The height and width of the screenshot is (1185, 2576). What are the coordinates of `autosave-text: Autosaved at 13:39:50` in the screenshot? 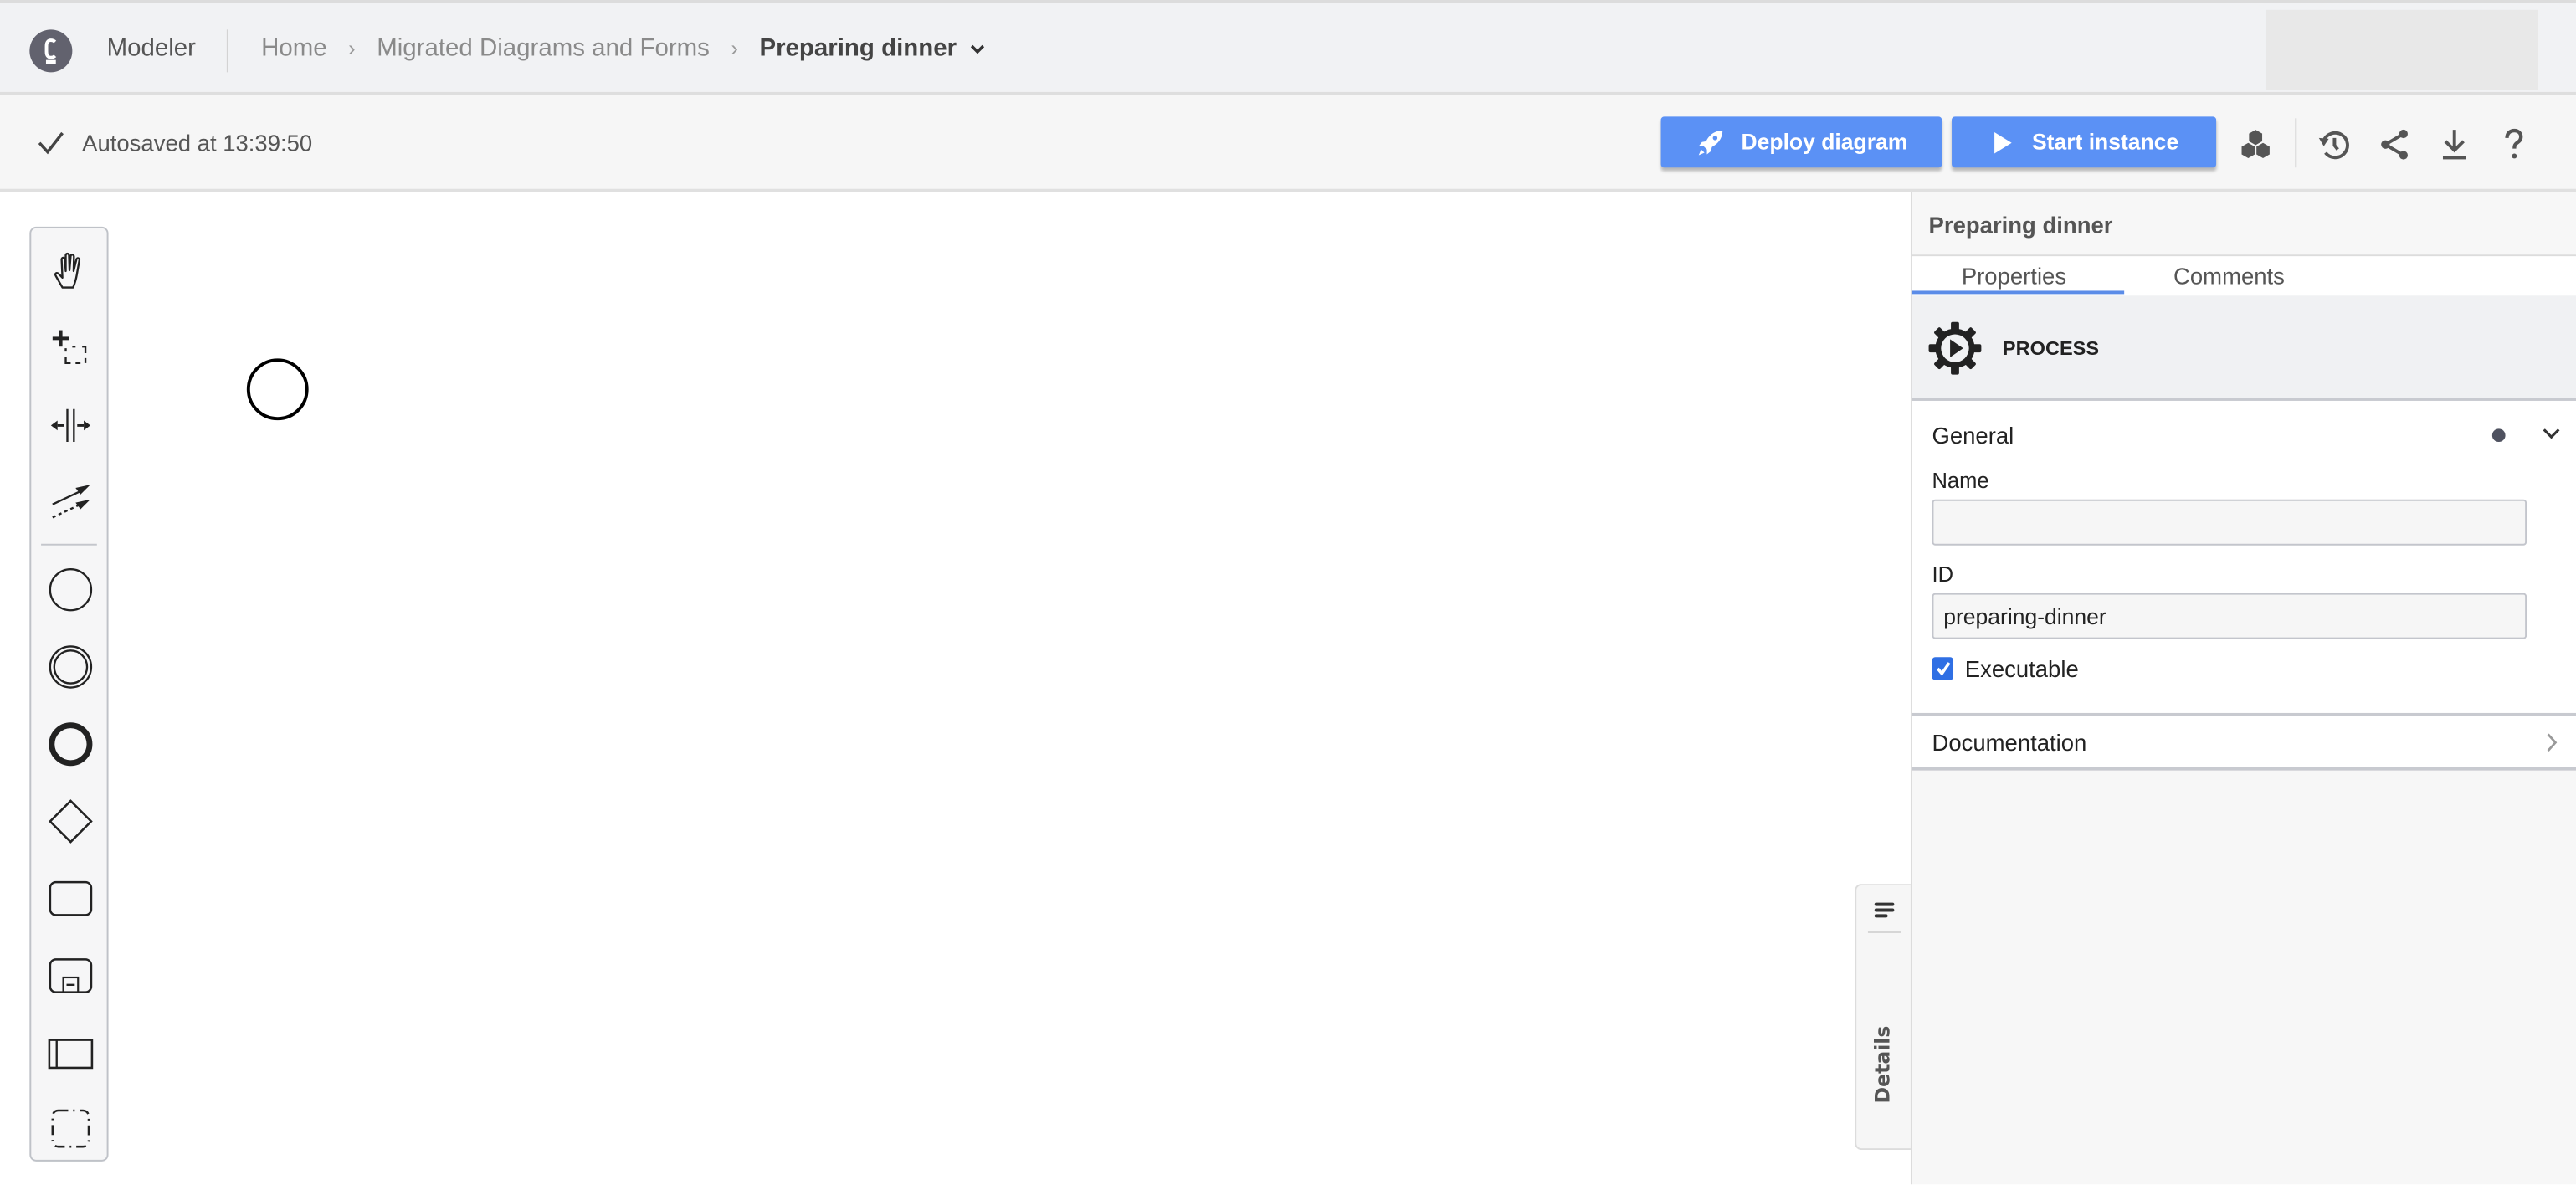 It's located at (197, 143).